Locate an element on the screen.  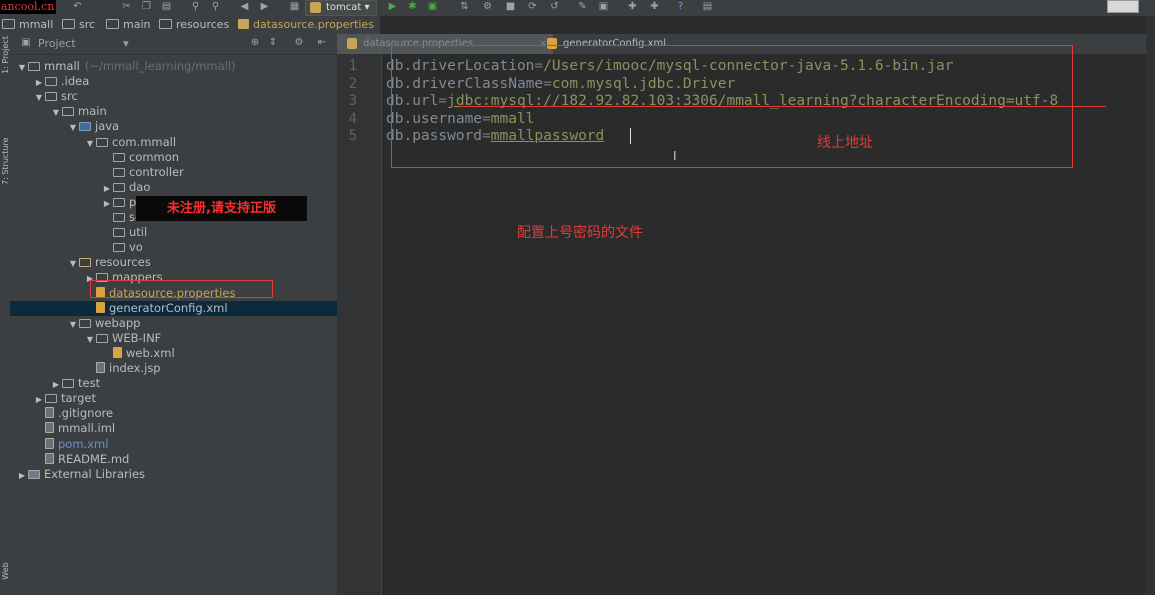
stop-icon: ■ is located at coordinates (510, 6).